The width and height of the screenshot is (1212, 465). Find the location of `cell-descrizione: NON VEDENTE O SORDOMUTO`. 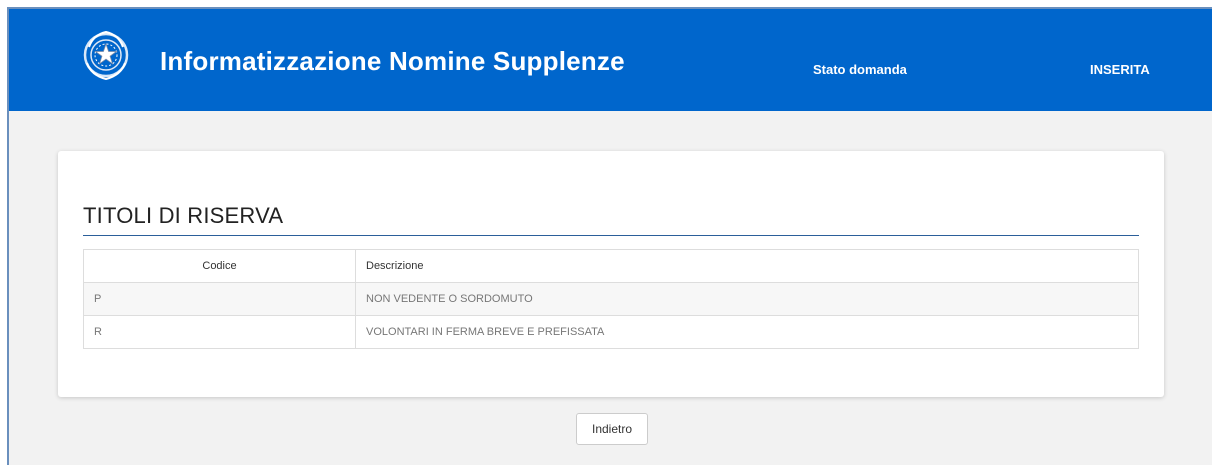

cell-descrizione: NON VEDENTE O SORDOMUTO is located at coordinates (747, 299).